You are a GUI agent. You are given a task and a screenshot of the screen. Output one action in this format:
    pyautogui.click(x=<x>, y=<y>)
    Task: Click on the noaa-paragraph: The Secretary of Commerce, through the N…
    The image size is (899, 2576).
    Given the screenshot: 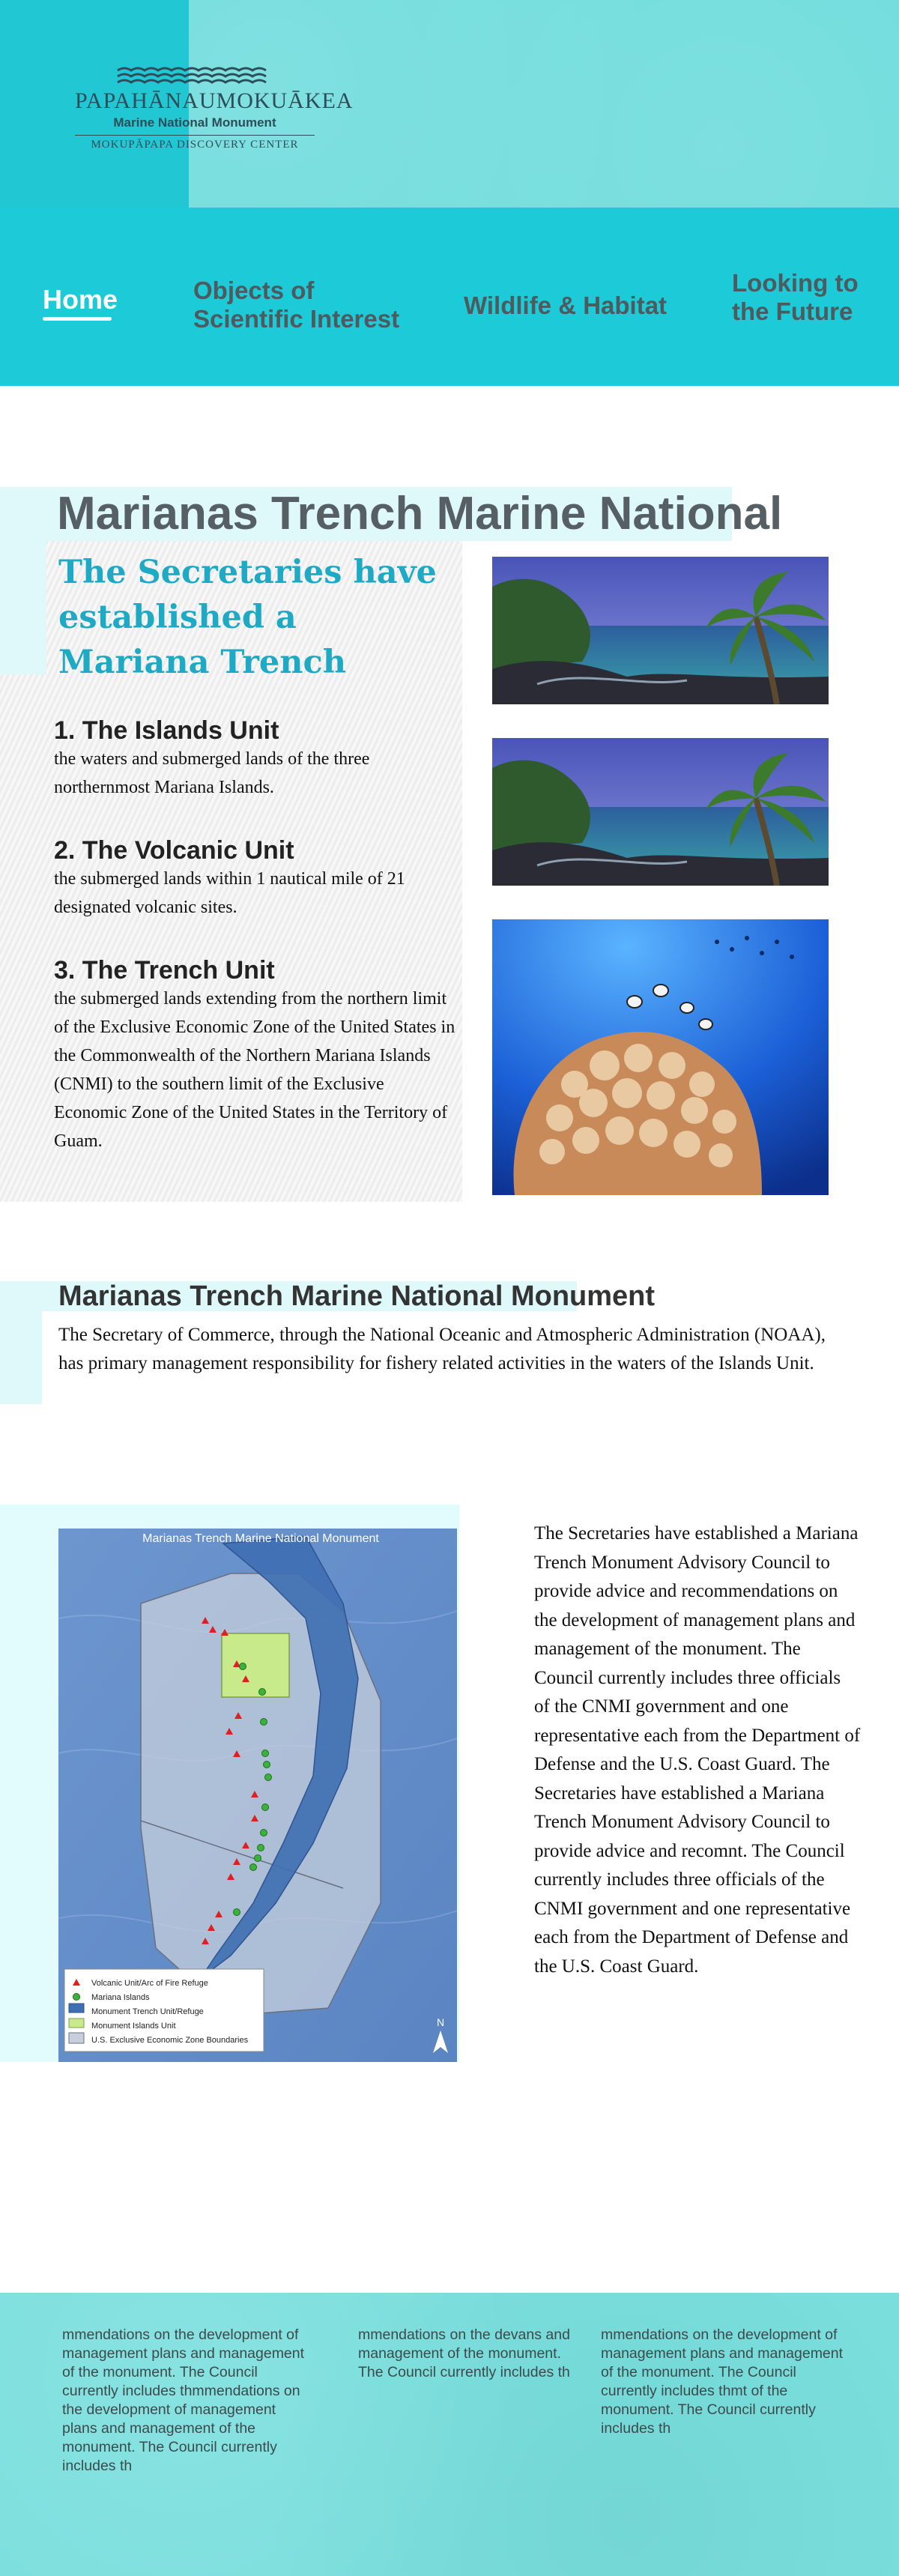 What is the action you would take?
    pyautogui.click(x=442, y=1349)
    